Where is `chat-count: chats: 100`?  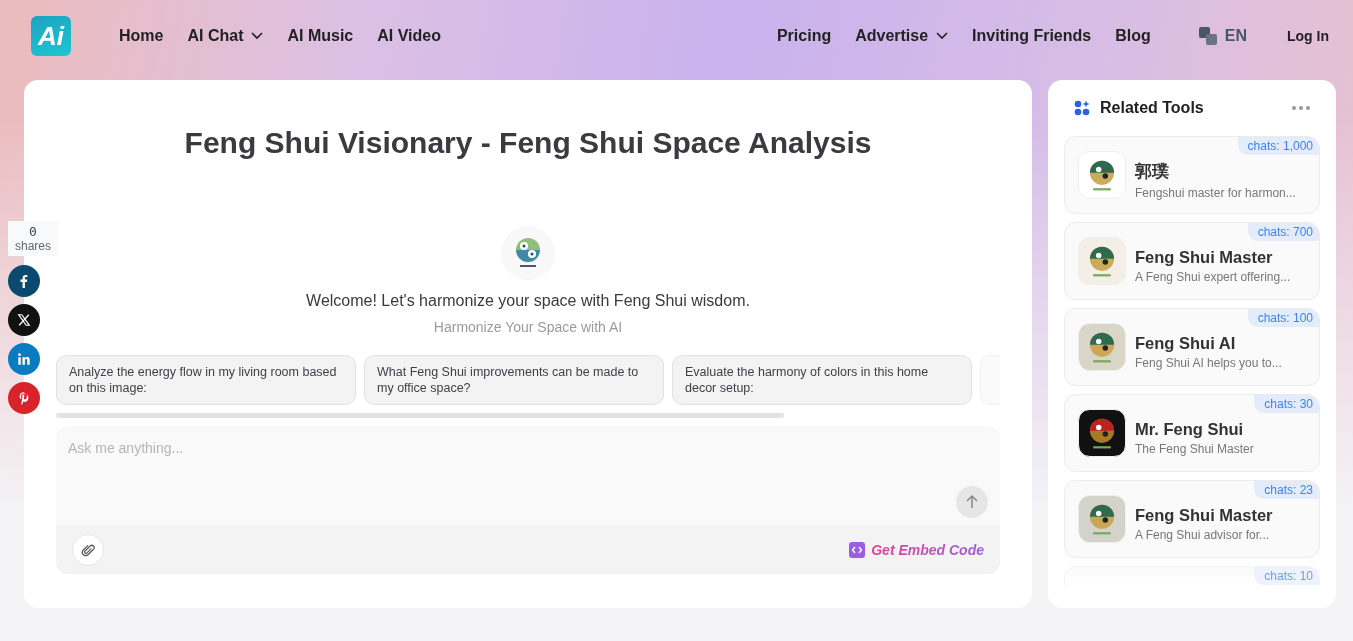 chat-count: chats: 100 is located at coordinates (1283, 318).